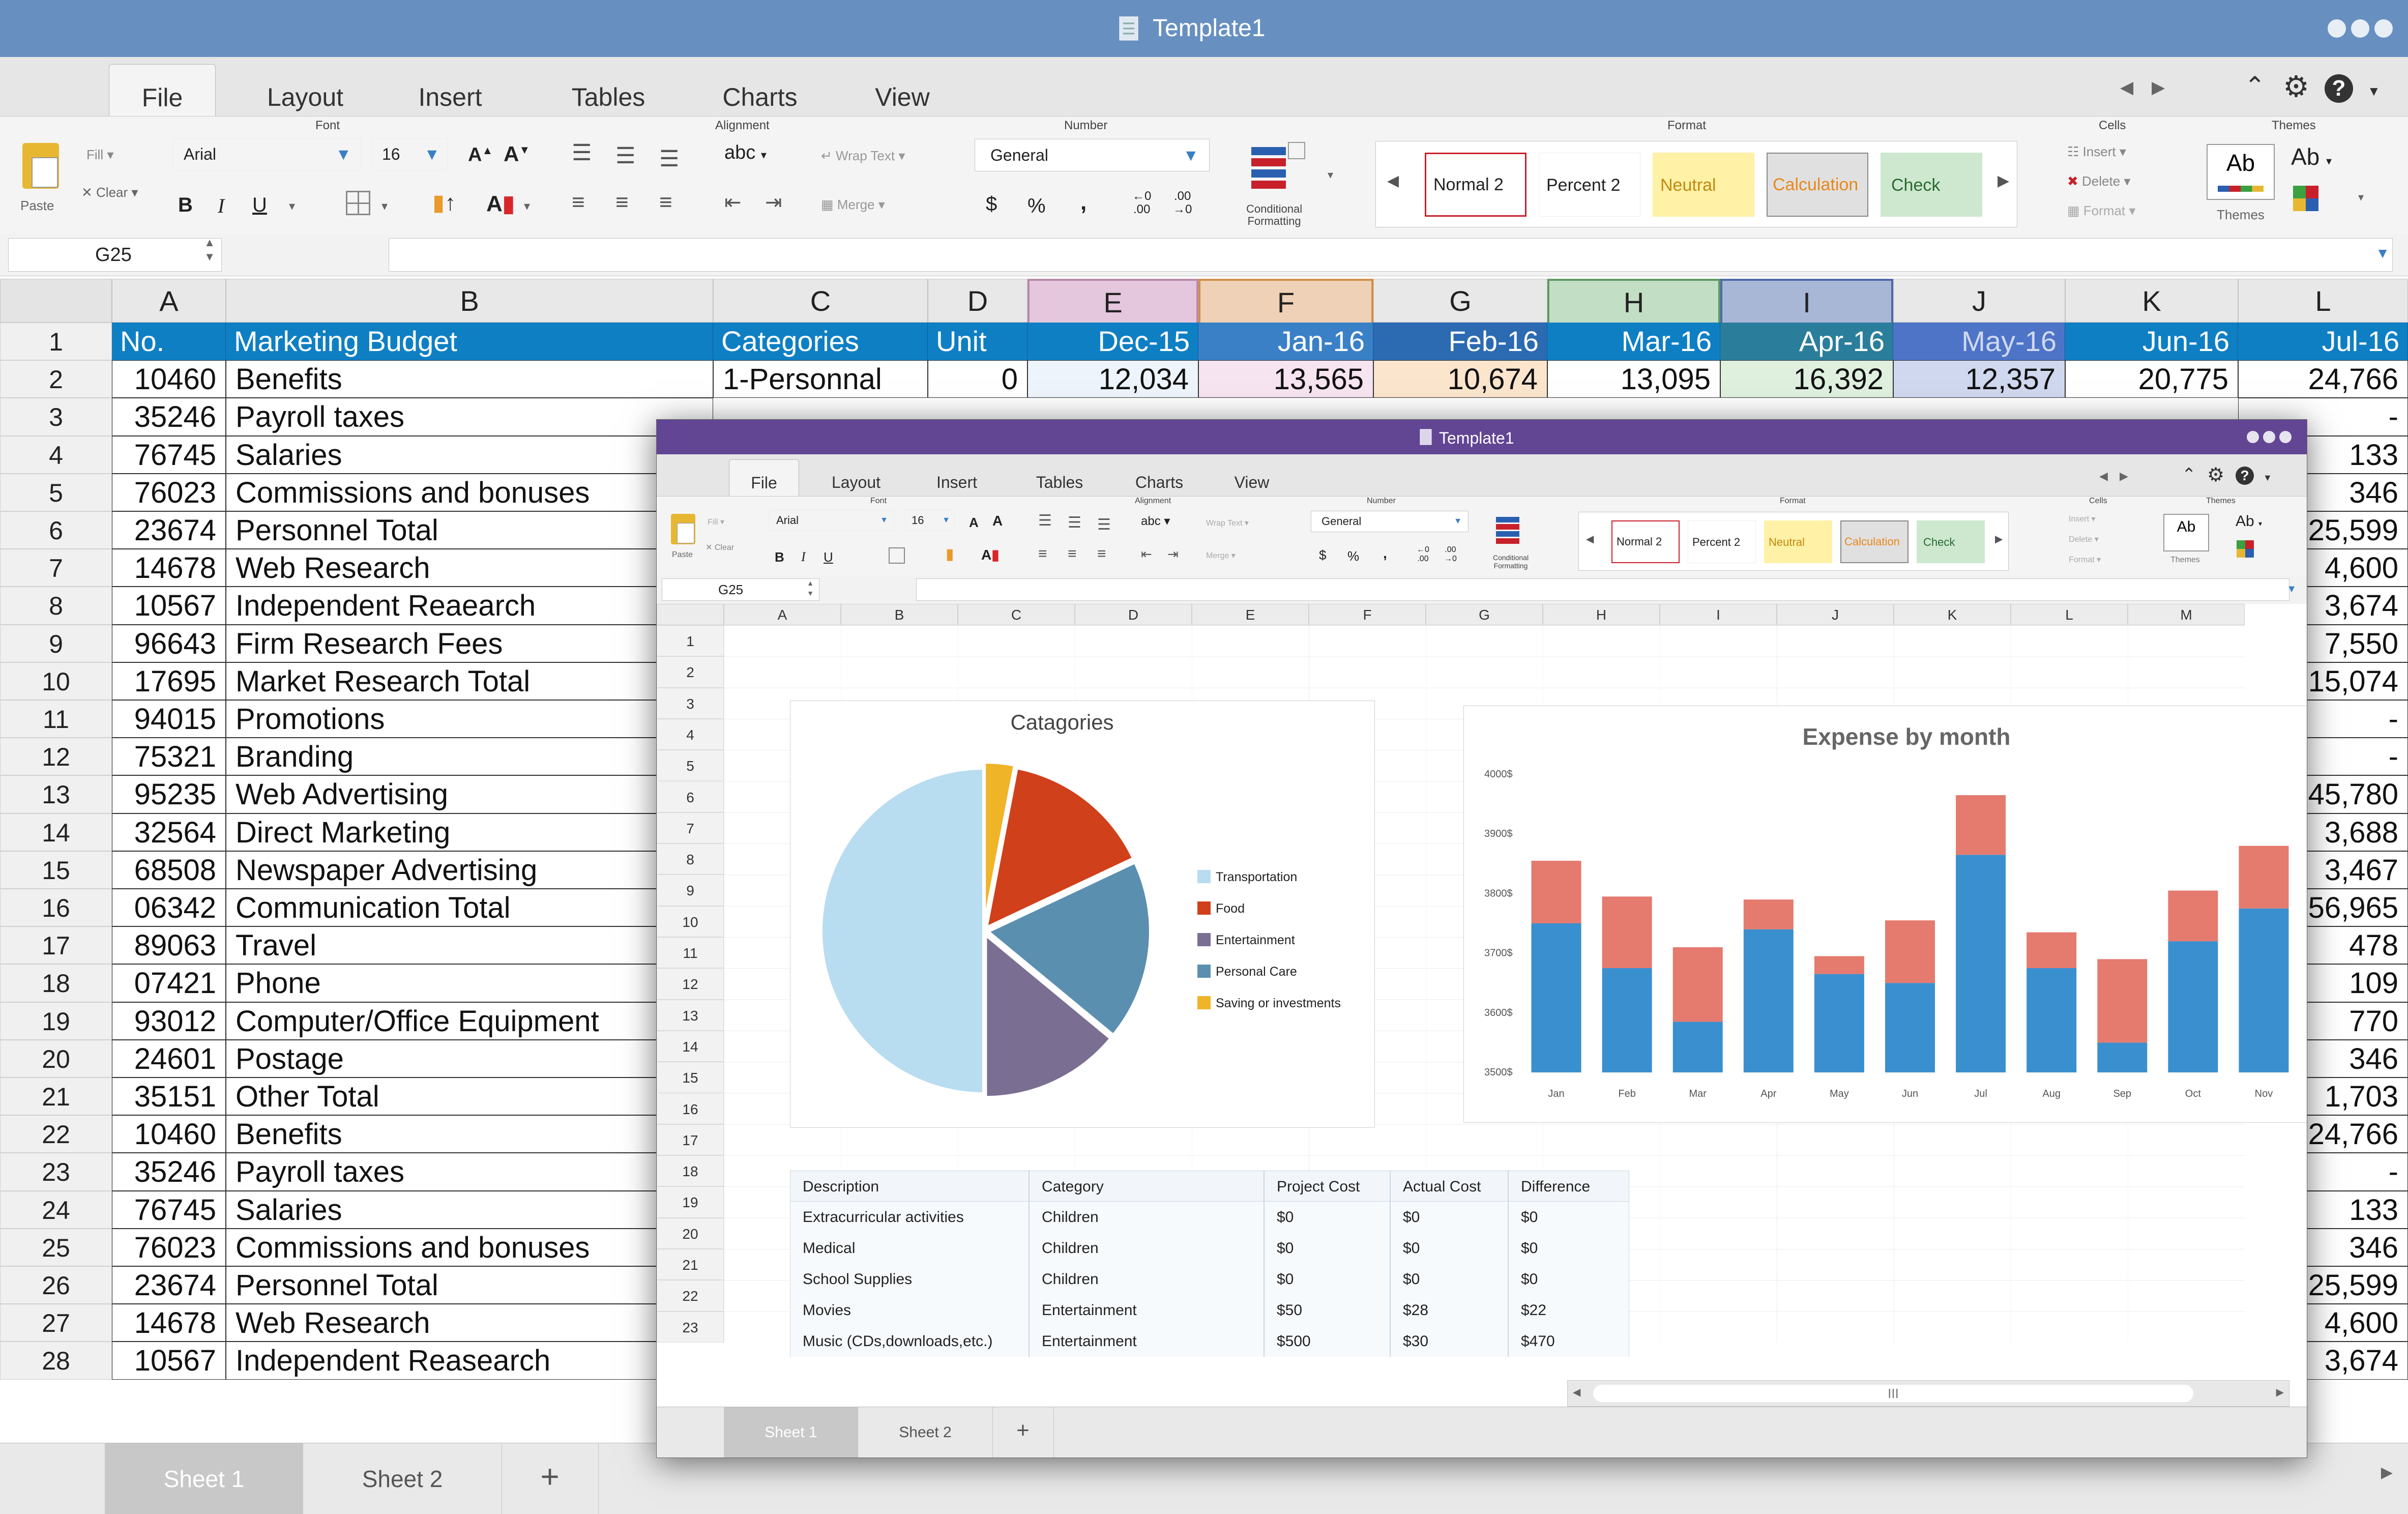 Image resolution: width=2408 pixels, height=1514 pixels. What do you see at coordinates (550, 1478) in the screenshot?
I see `add-sheet-button: +` at bounding box center [550, 1478].